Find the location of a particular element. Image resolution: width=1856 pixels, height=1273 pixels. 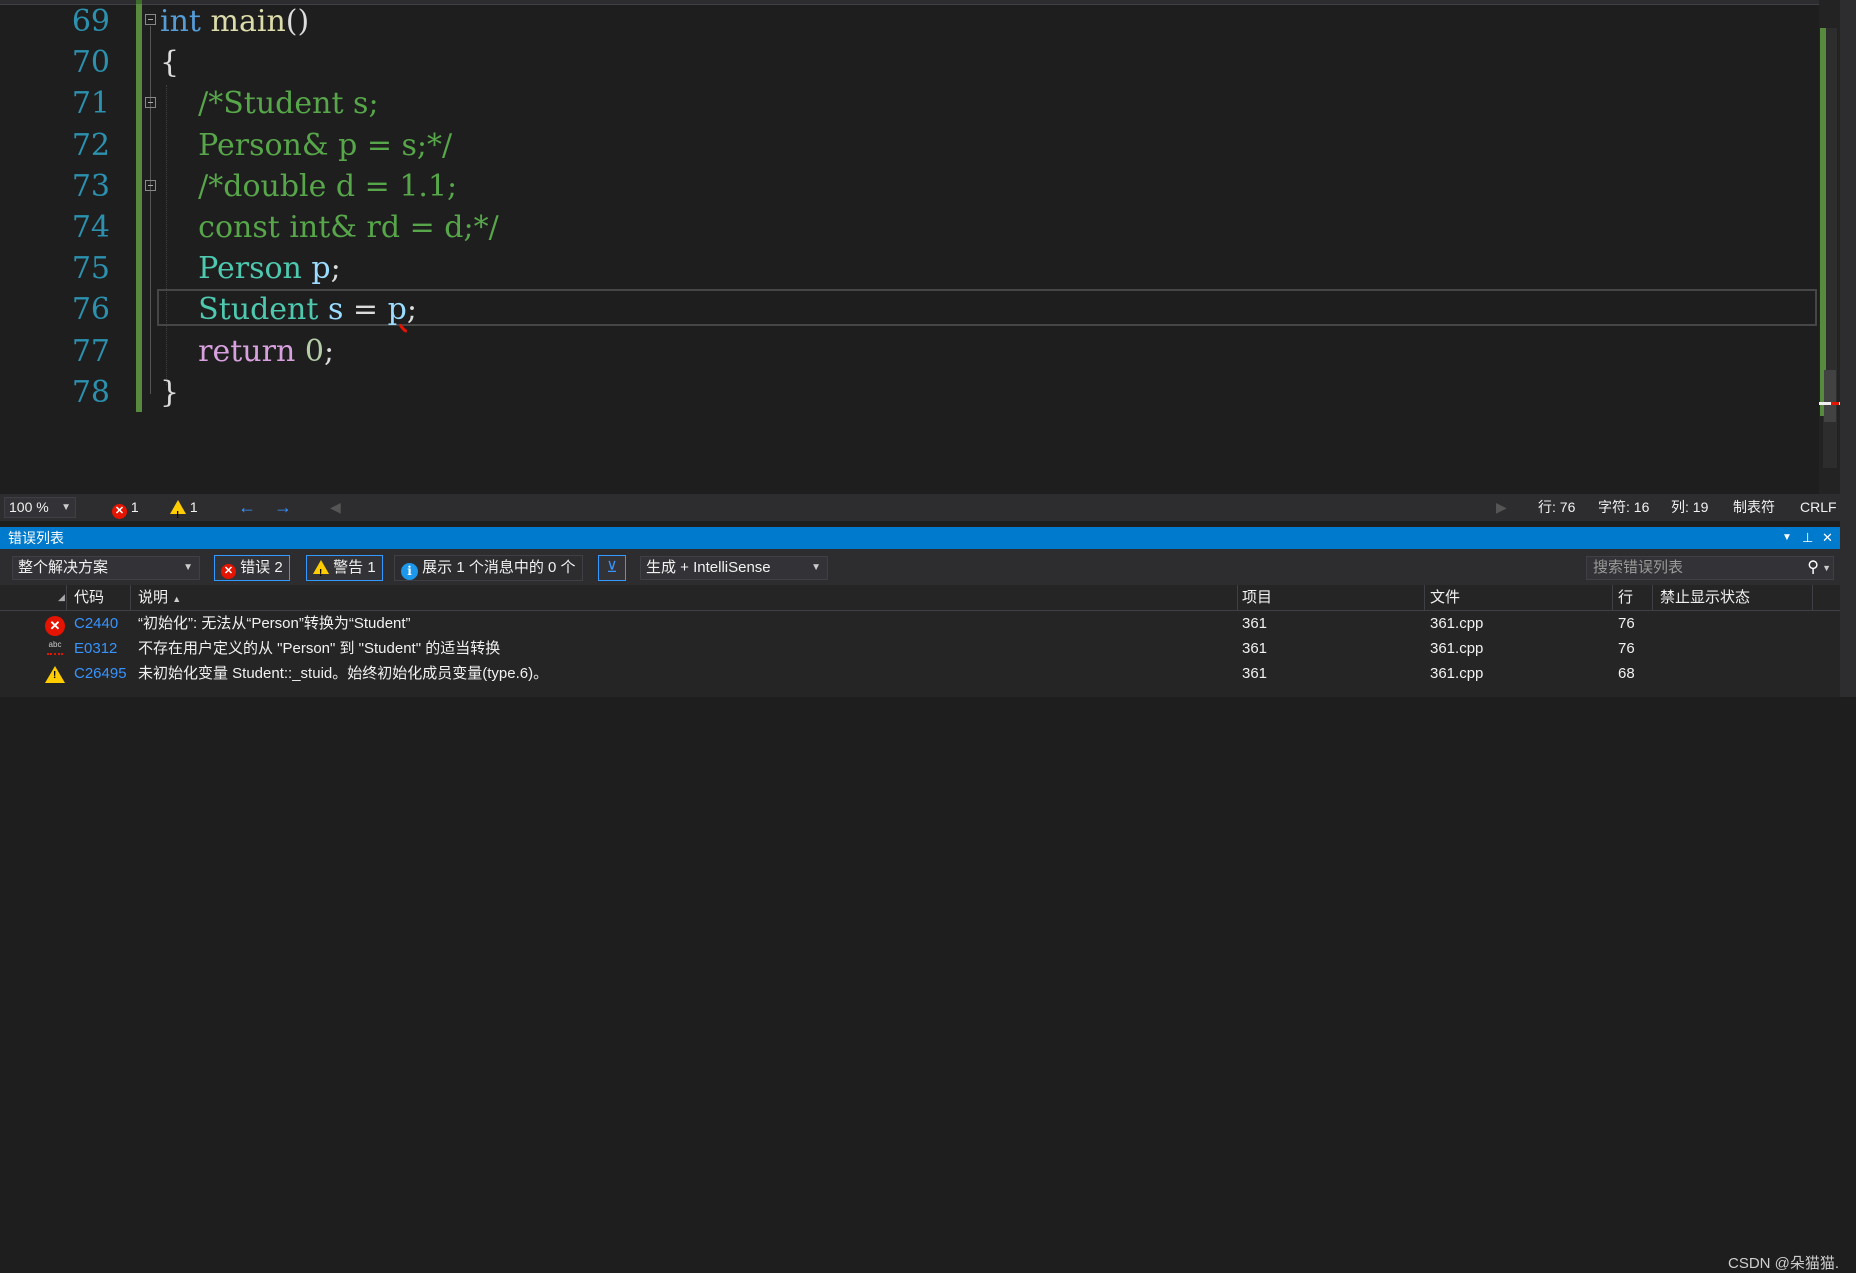

line-number: 71 is located at coordinates (90, 104).